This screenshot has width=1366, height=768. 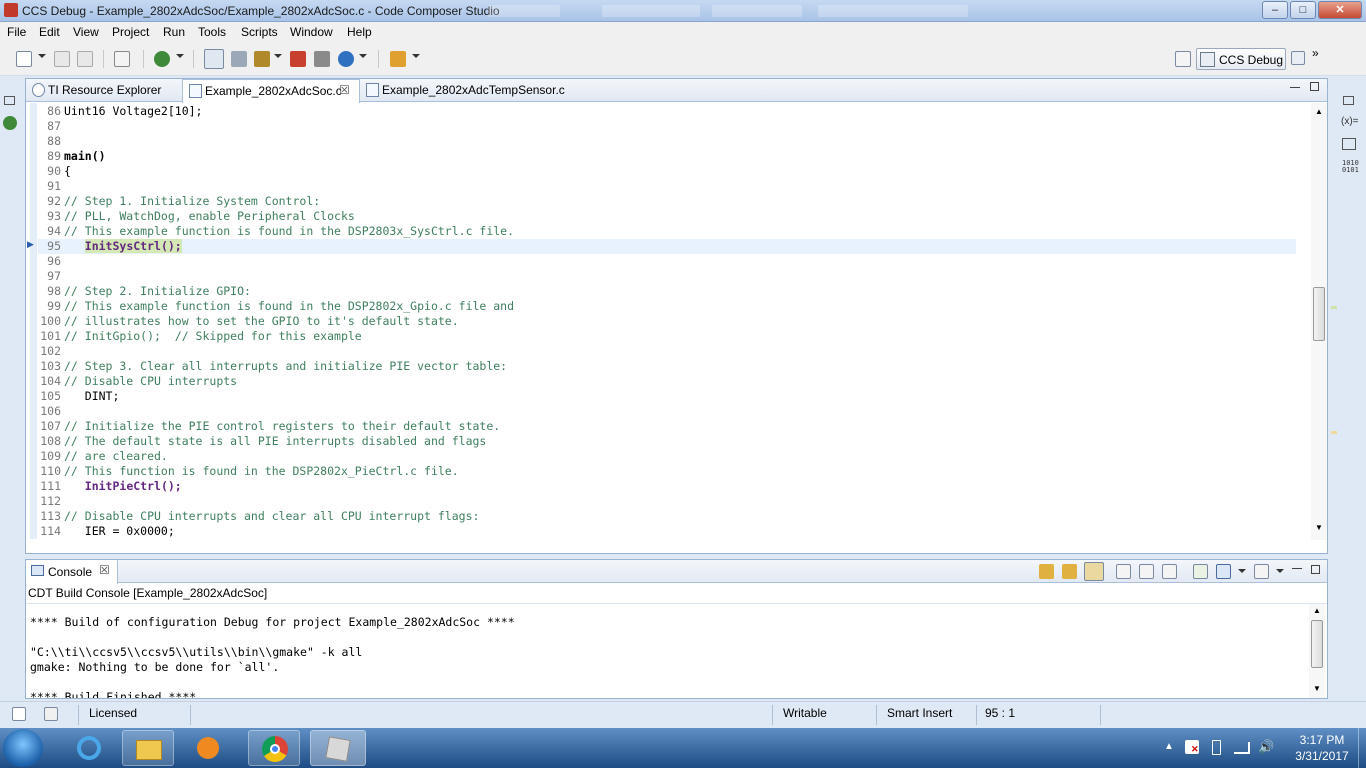 I want to click on console-vertical-scrollbar: ▲ ▼, so click(x=1317, y=651).